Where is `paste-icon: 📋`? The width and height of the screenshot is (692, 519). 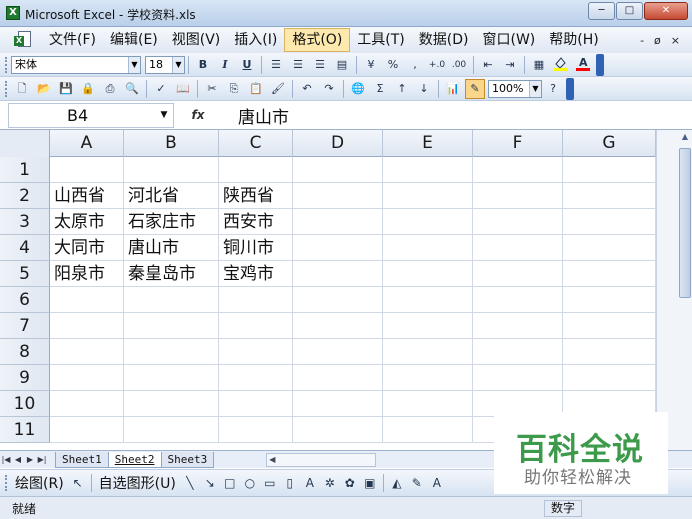
paste-icon: 📋 is located at coordinates (256, 89).